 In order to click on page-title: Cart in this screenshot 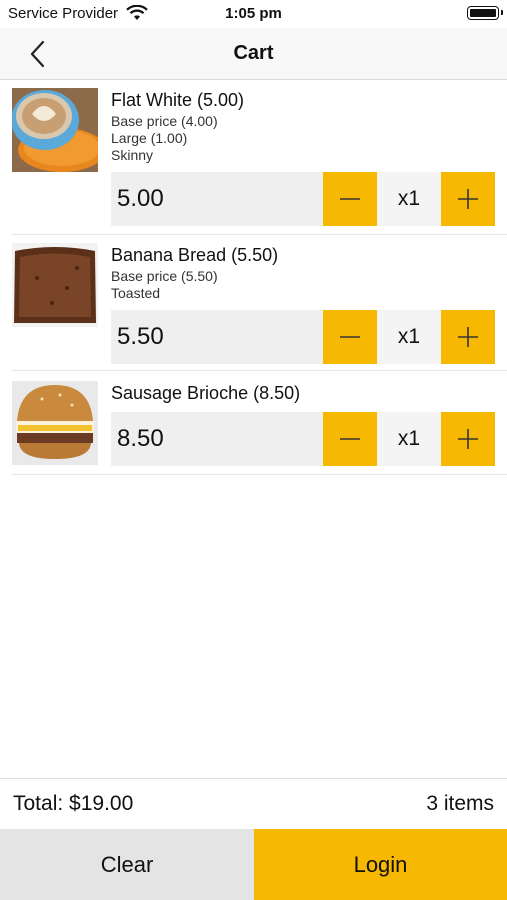, I will do `click(253, 53)`.